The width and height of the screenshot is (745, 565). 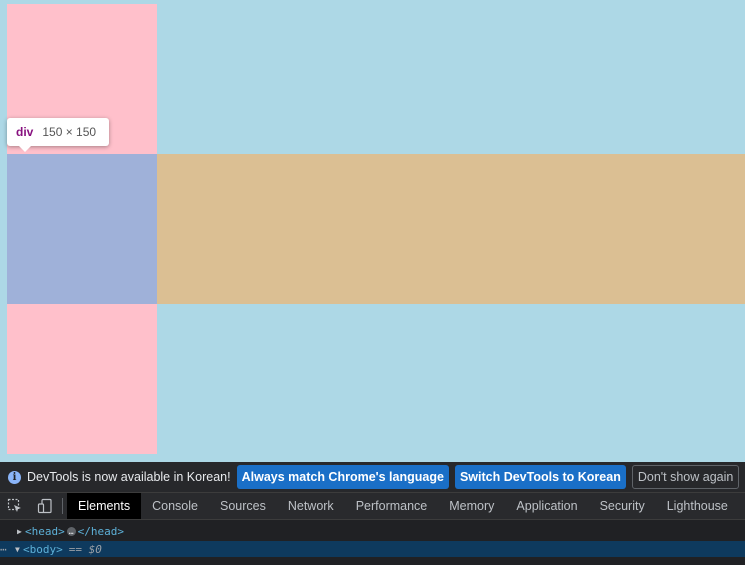 What do you see at coordinates (372, 531) in the screenshot?
I see `dom-node-head: ▶ <head> … </head>` at bounding box center [372, 531].